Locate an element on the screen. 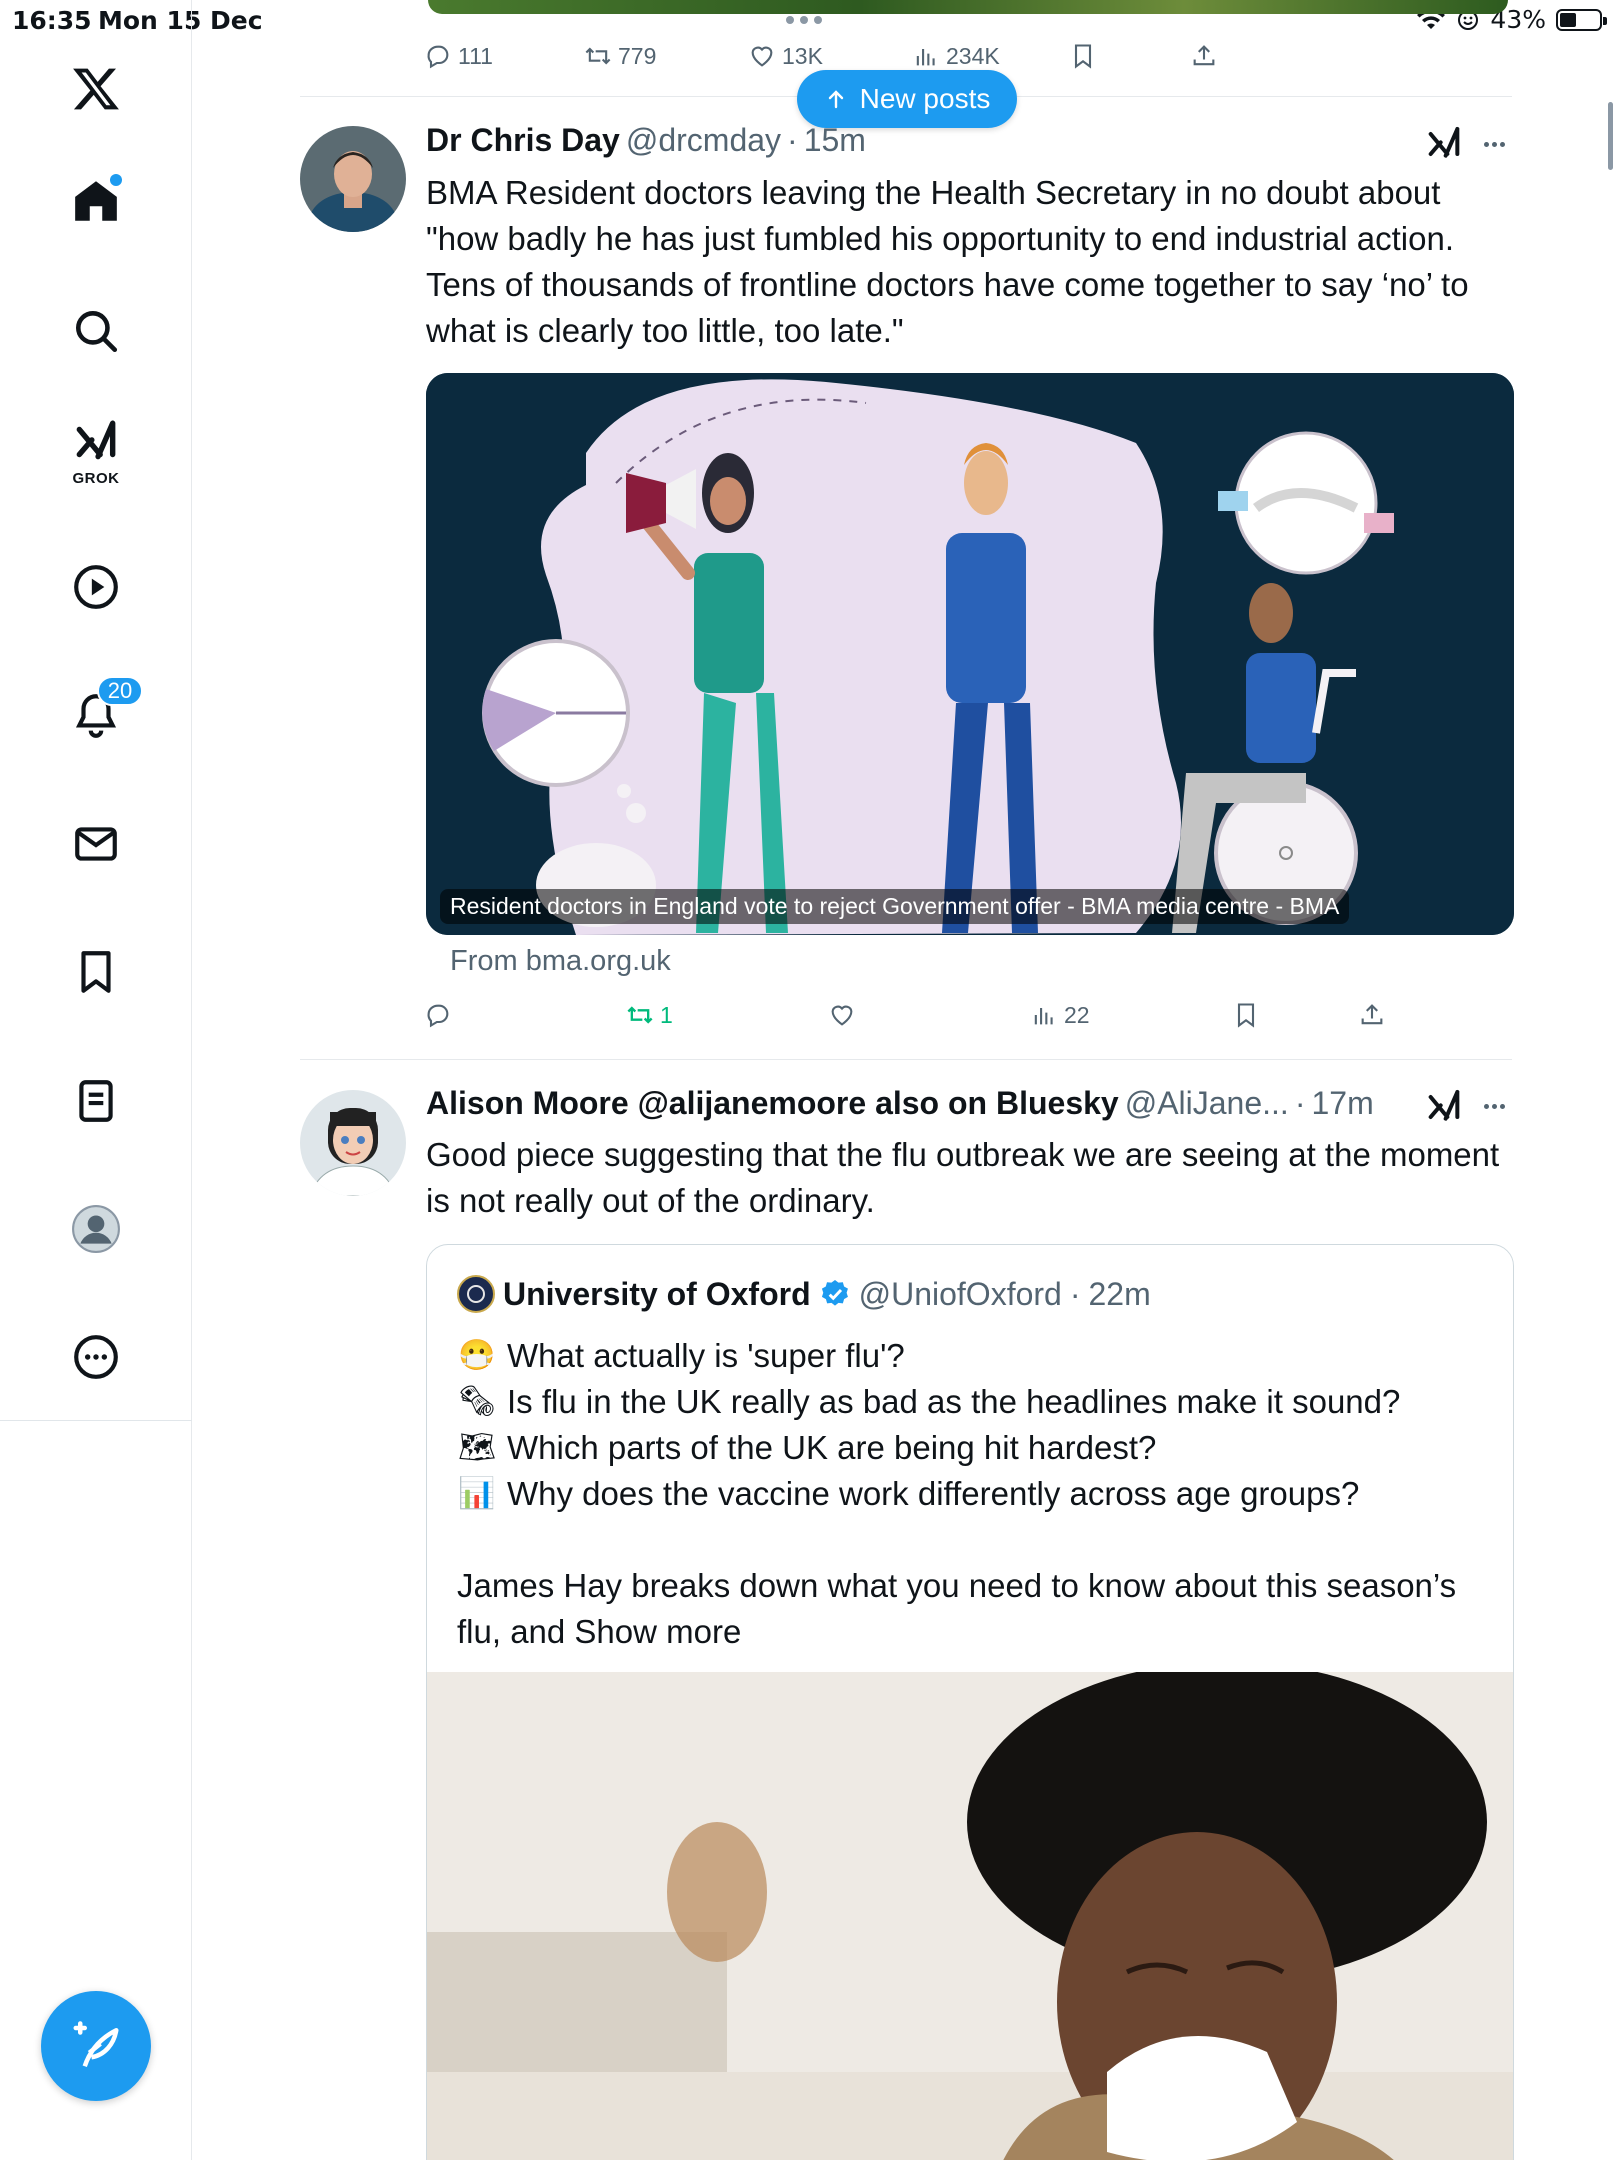 The image size is (1620, 2160). repost-button: 1 is located at coordinates (649, 1015).